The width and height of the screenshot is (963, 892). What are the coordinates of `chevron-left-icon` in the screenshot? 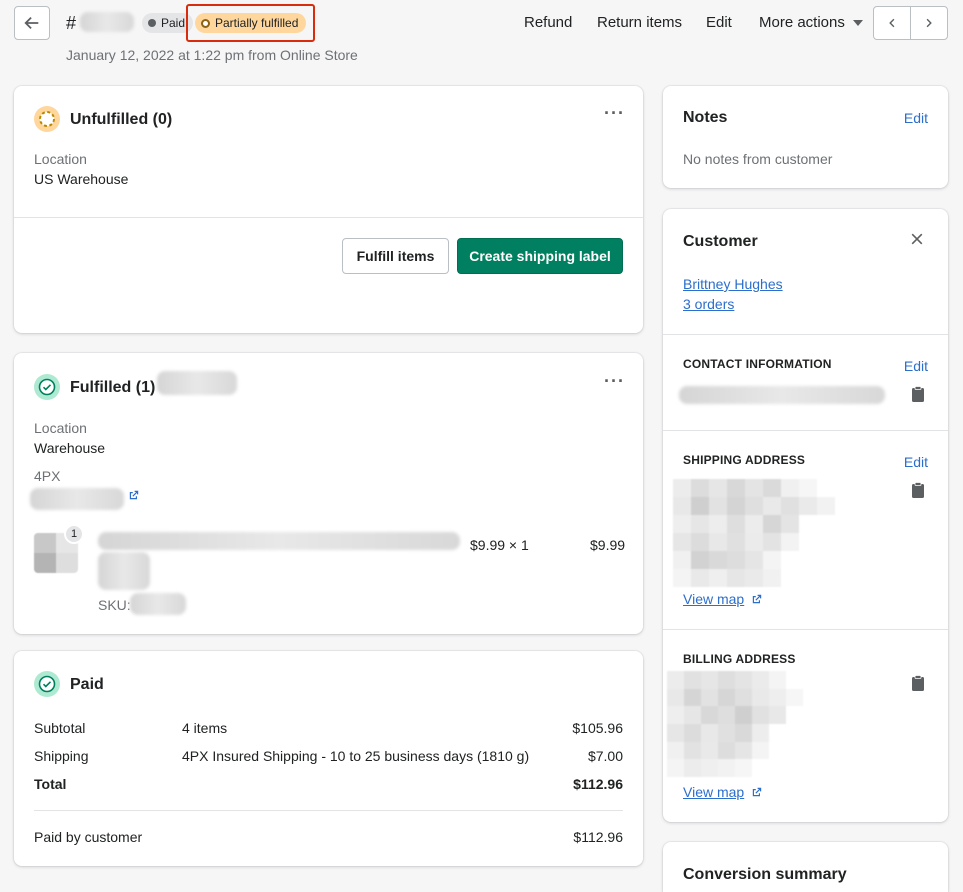 It's located at (892, 23).